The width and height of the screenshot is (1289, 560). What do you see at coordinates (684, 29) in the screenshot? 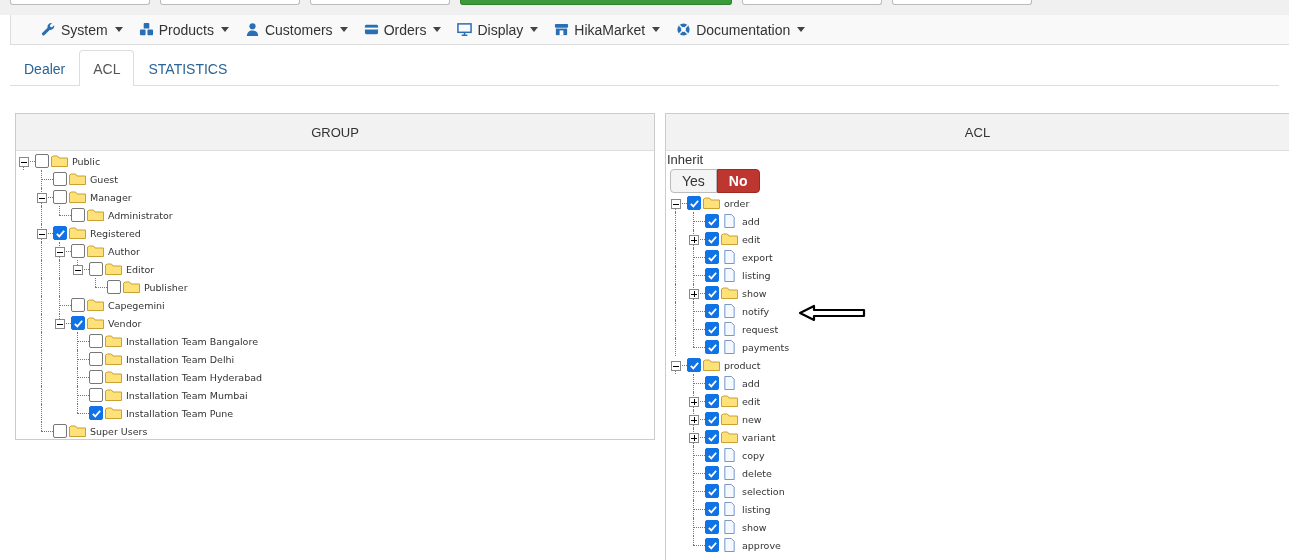
I see `lifebuoy-icon` at bounding box center [684, 29].